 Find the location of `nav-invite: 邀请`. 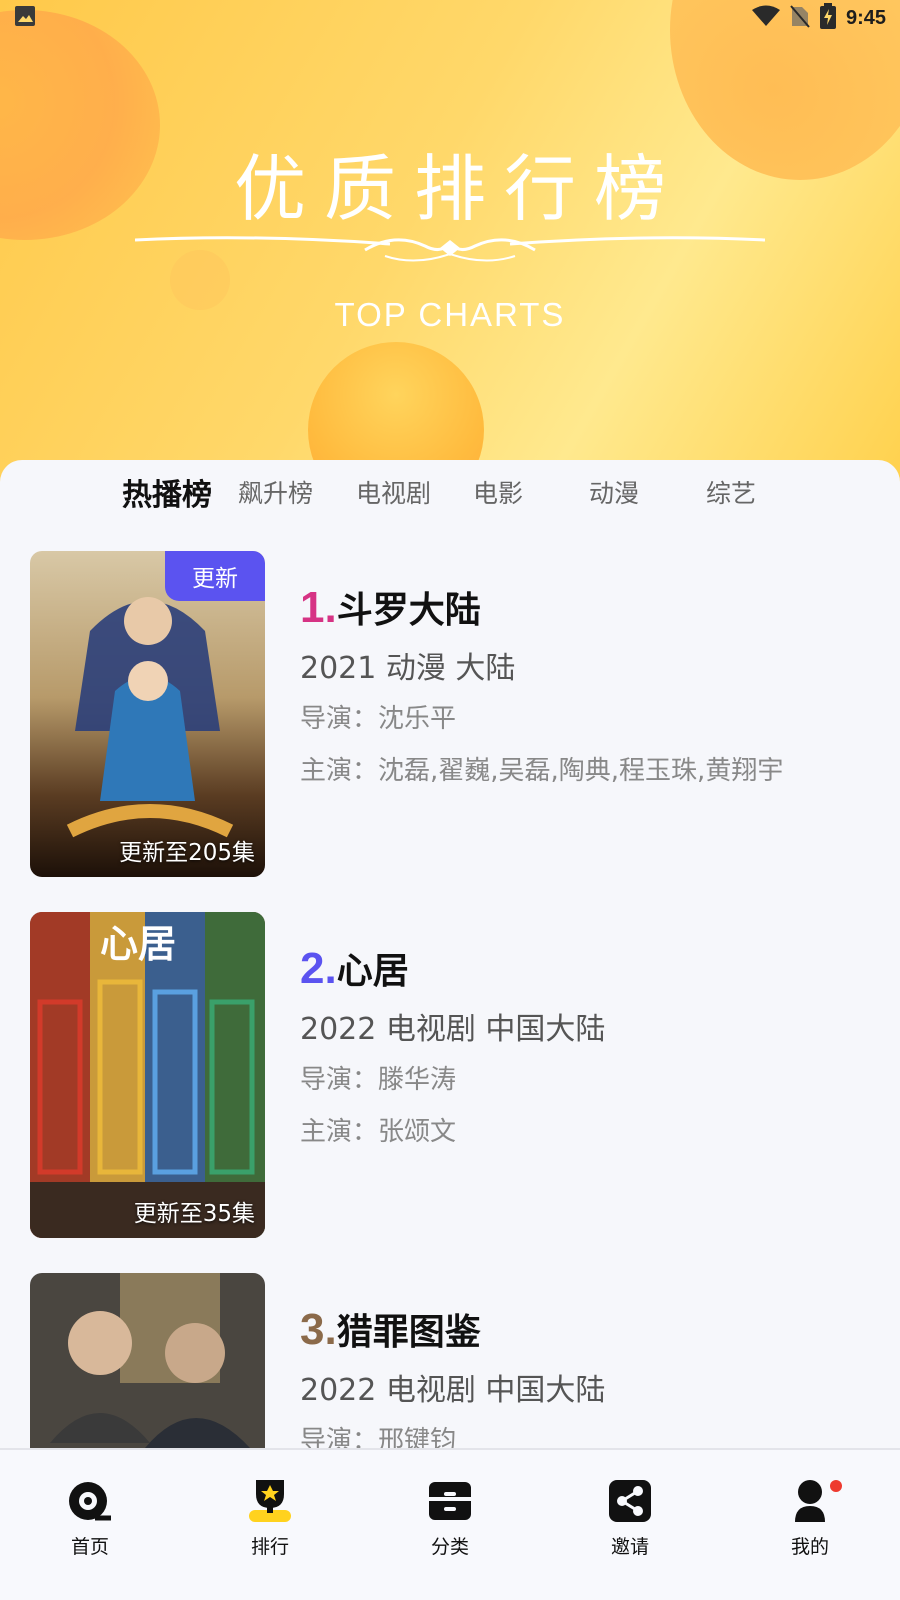

nav-invite: 邀请 is located at coordinates (630, 1523).